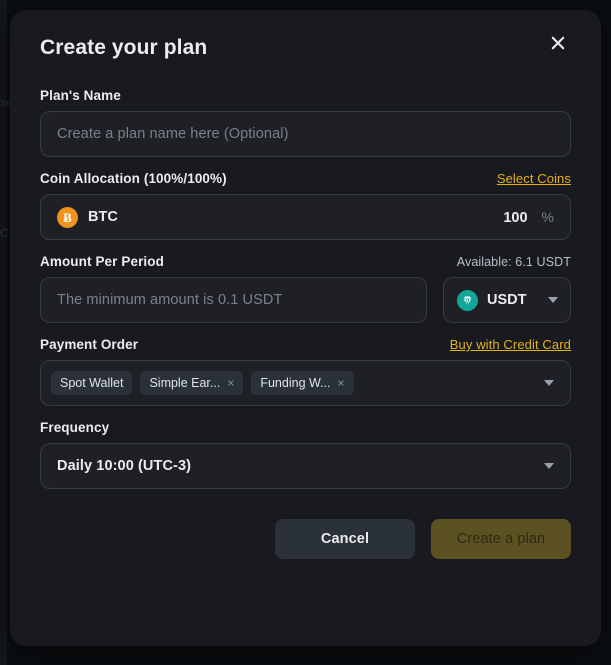  Describe the element at coordinates (528, 217) in the screenshot. I see `coin-percent-group: 100 %` at that location.